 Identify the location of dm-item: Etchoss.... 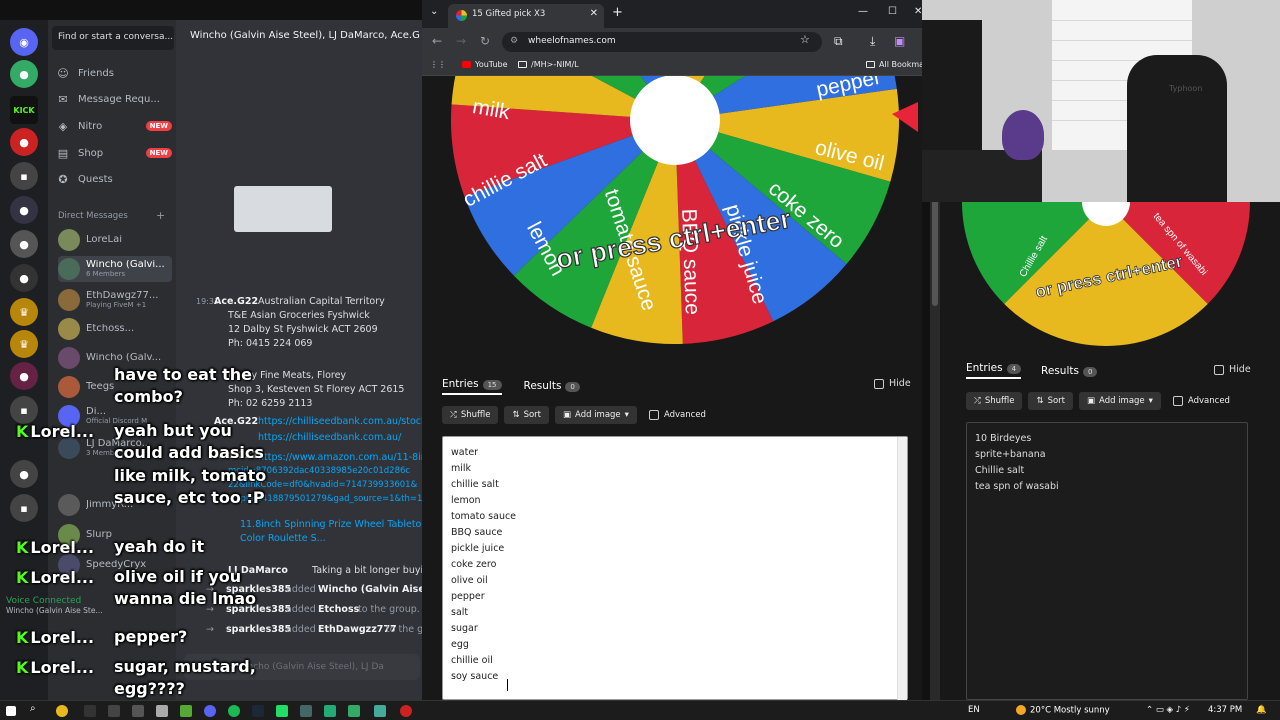
(115, 329).